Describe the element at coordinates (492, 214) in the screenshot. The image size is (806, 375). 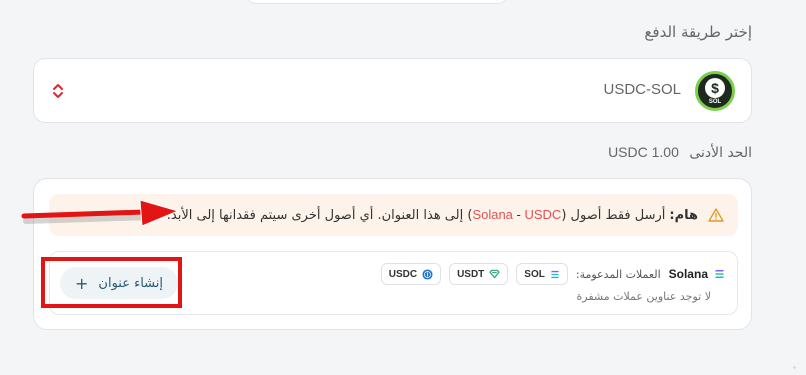
I see `warning-asset-a: Solana` at that location.